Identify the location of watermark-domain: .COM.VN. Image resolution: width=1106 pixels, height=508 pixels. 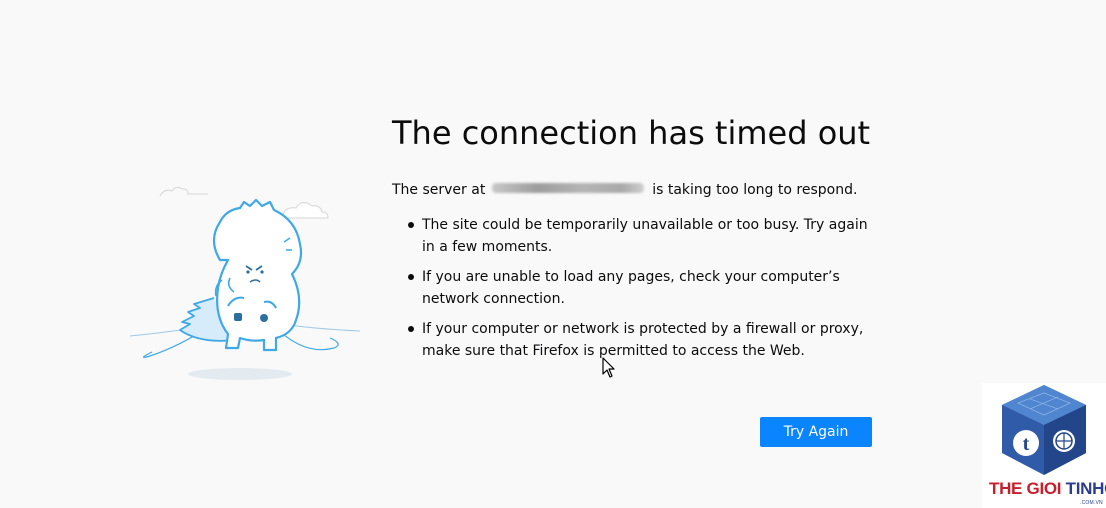
(1091, 503).